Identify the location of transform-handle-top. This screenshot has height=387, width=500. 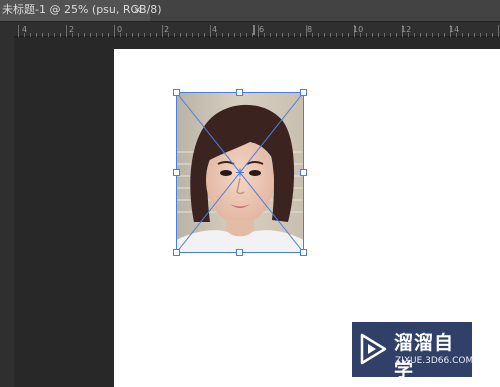
(239, 92).